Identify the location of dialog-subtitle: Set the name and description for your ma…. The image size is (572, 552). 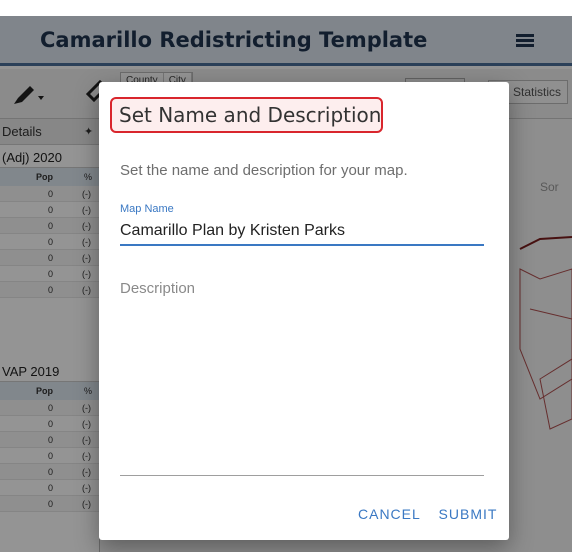
(264, 170).